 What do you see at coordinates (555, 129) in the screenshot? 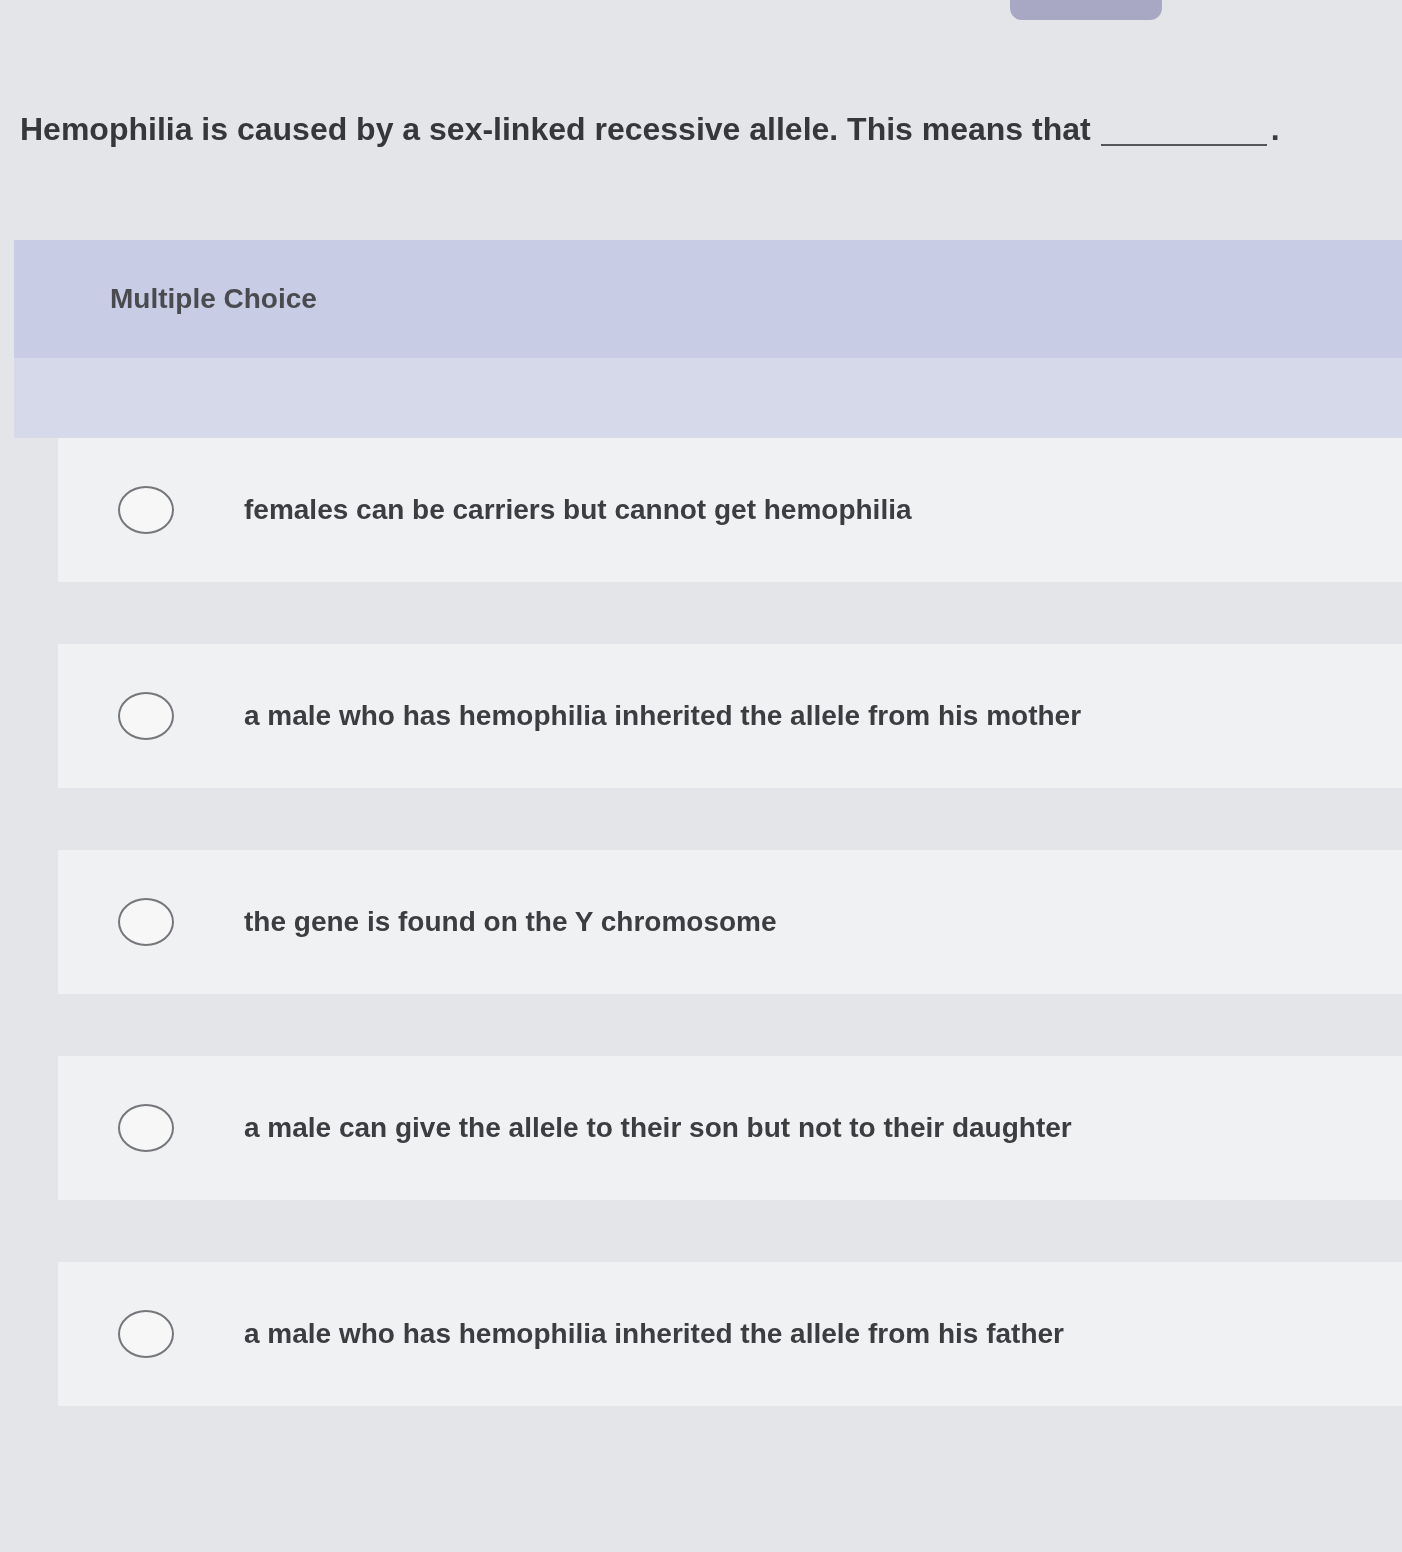
I see `question-text: Hemophilia is caused by a sex-linked recessive allele. This means that` at bounding box center [555, 129].